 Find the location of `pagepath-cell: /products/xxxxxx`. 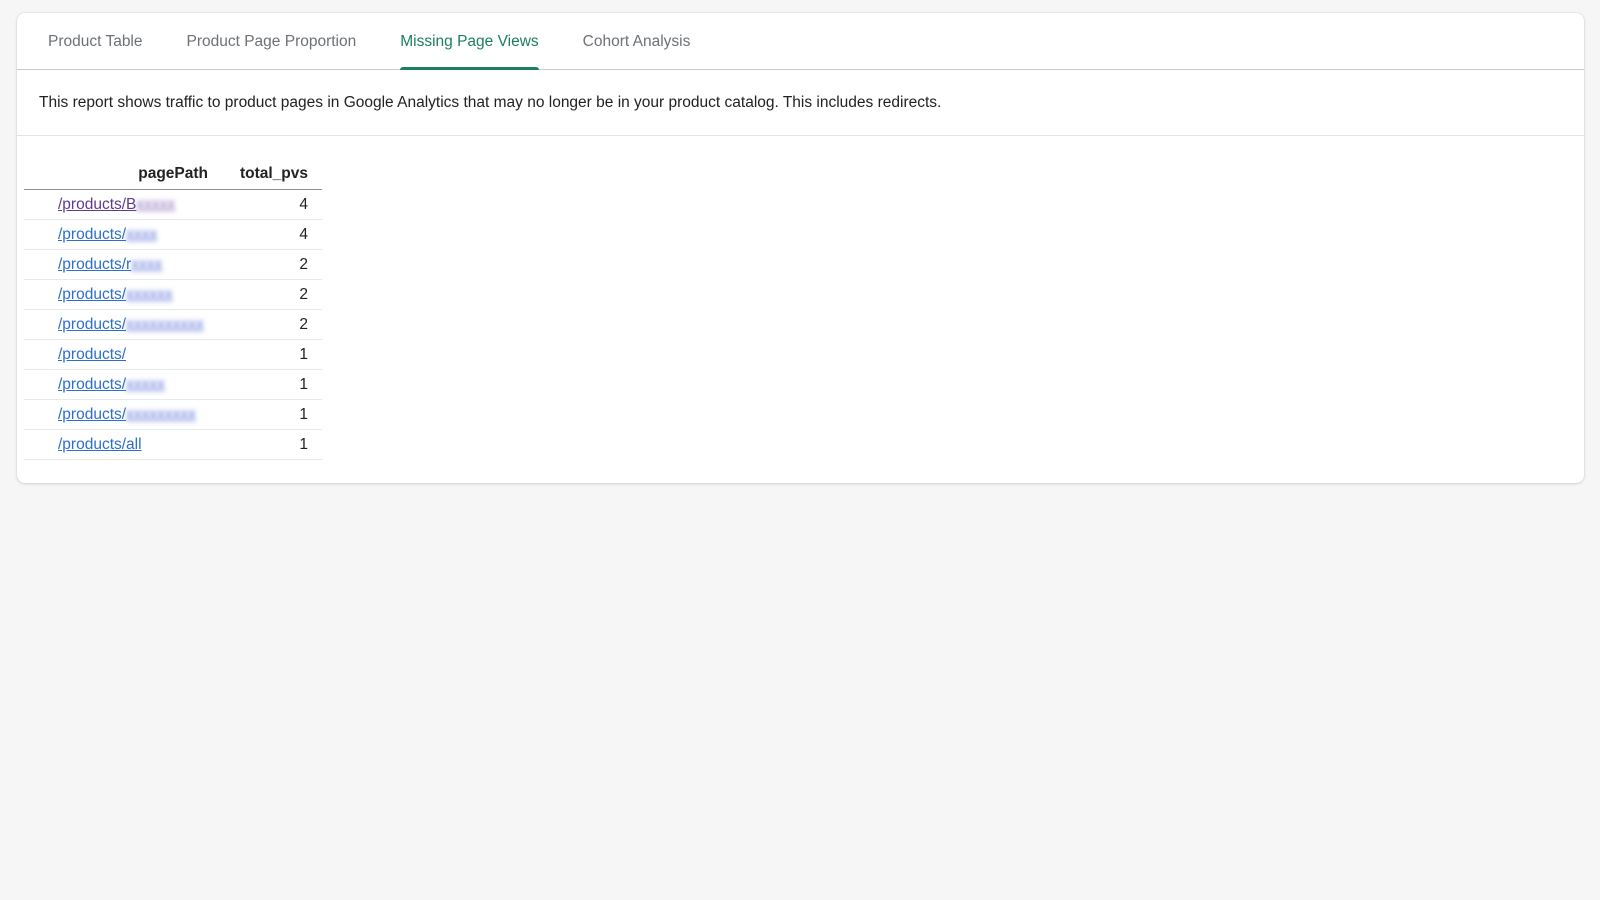

pagepath-cell: /products/xxxxxx is located at coordinates (123, 294).